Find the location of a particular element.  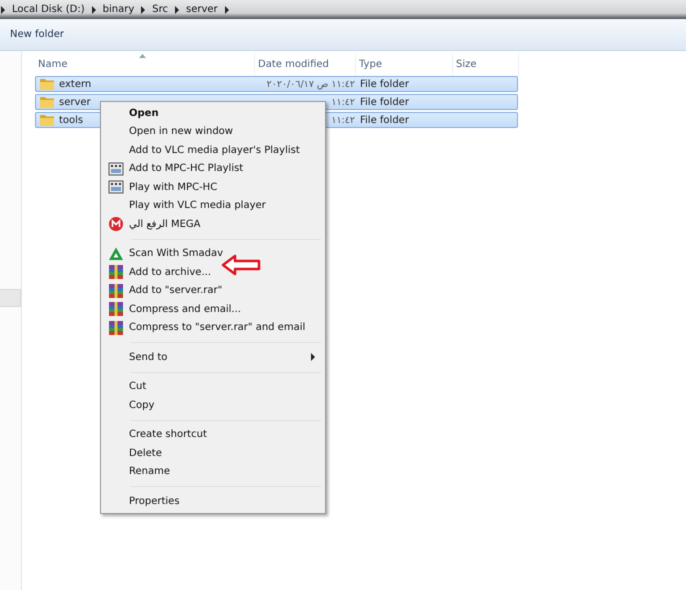

file-name: tools is located at coordinates (71, 120).